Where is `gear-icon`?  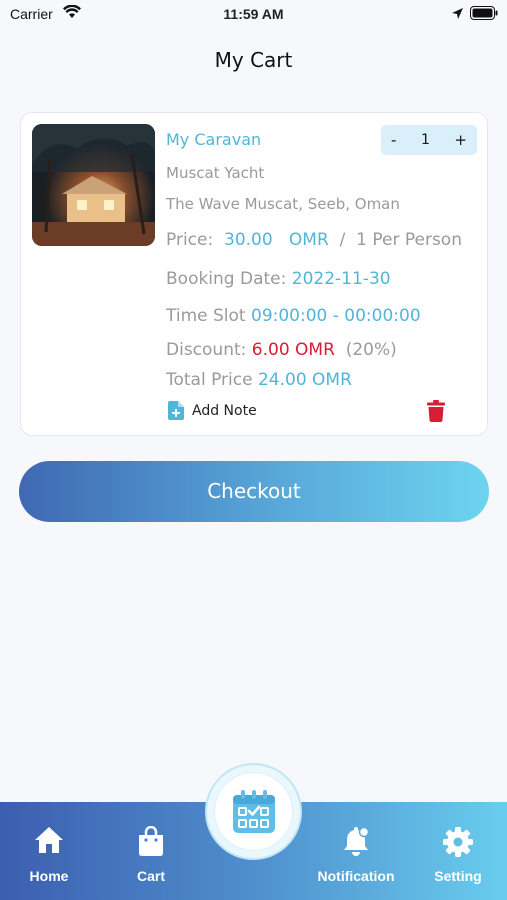
gear-icon is located at coordinates (458, 842).